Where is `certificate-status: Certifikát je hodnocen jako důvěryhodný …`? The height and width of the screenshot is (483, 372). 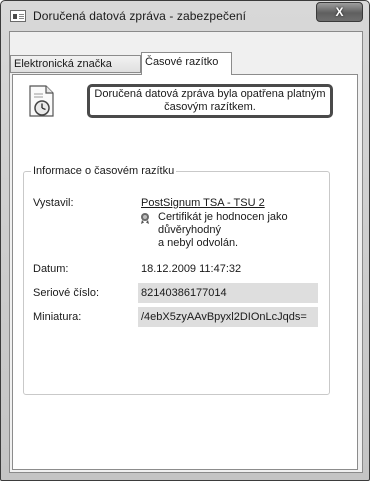 certificate-status: Certifikát je hodnocen jako důvěryhodný … is located at coordinates (250, 230).